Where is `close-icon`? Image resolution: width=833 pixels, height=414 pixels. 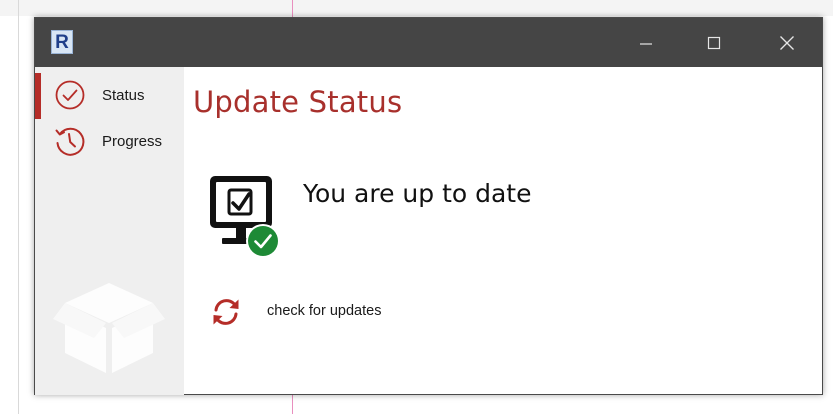
close-icon is located at coordinates (787, 42).